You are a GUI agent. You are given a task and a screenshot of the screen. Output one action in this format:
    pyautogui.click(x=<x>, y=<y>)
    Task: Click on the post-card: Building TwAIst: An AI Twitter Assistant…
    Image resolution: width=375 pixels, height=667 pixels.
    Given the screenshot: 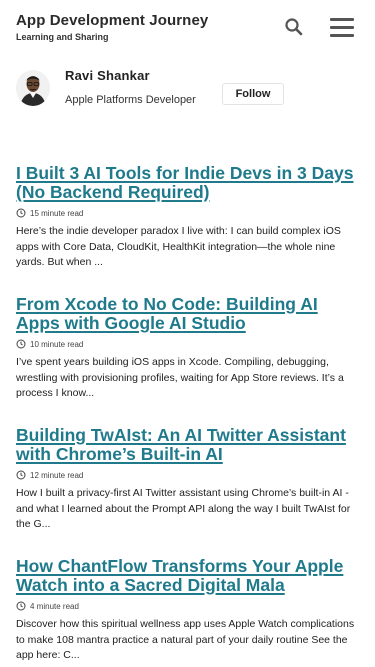 What is the action you would take?
    pyautogui.click(x=189, y=479)
    